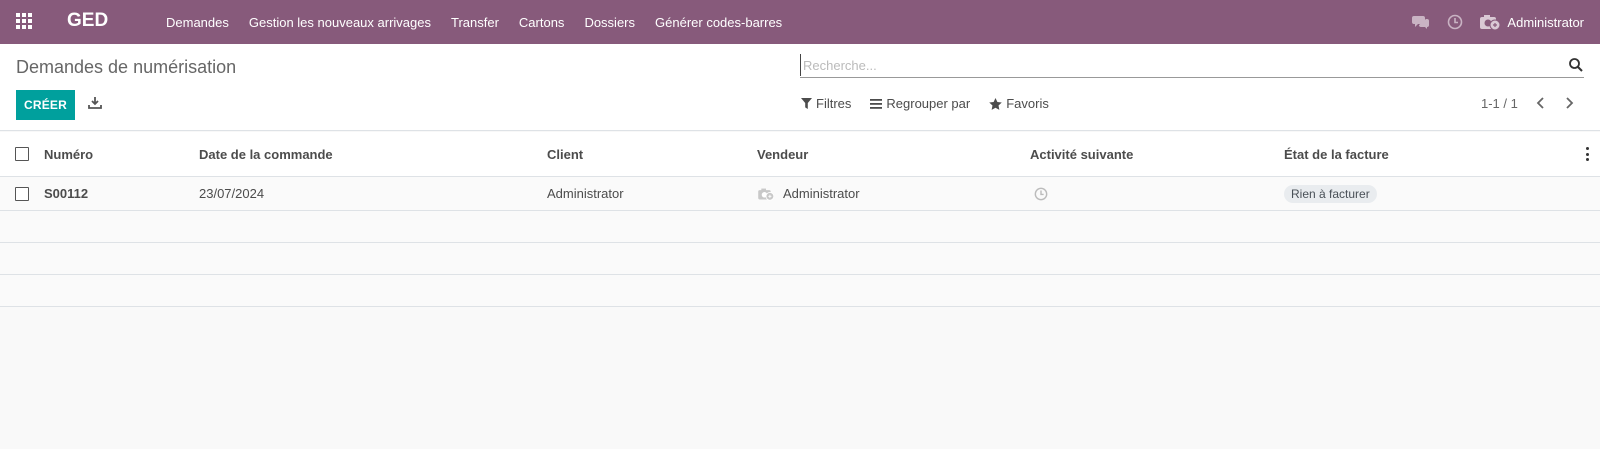 Image resolution: width=1600 pixels, height=449 pixels. Describe the element at coordinates (542, 22) in the screenshot. I see `menu-item-cartons: Cartons` at that location.